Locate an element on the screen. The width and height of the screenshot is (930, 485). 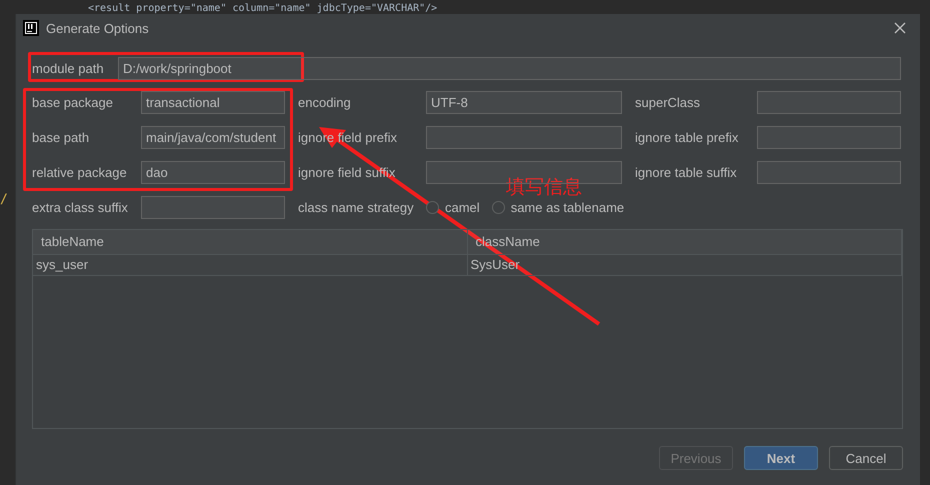
column-header: tableName is located at coordinates (250, 242).